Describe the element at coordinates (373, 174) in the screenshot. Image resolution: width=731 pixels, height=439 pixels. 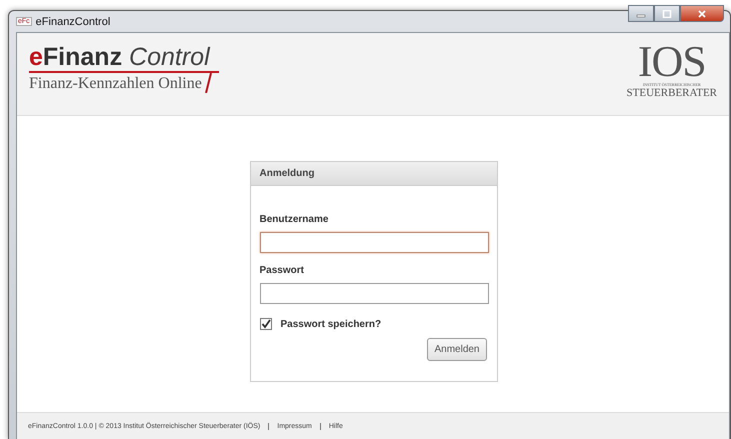
I see `panel-title: Anmeldung` at that location.